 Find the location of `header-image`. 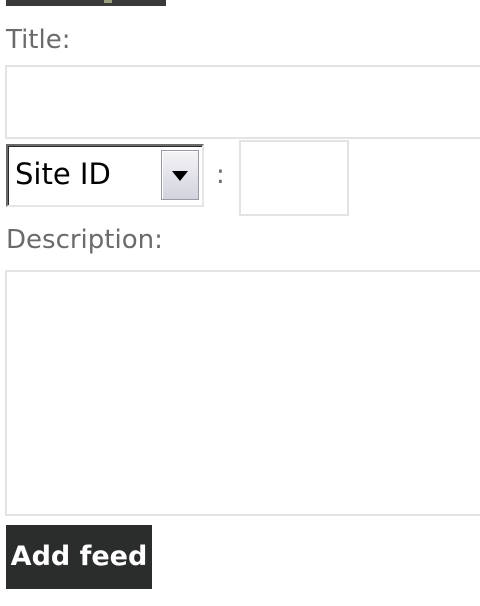

header-image is located at coordinates (86, 3).